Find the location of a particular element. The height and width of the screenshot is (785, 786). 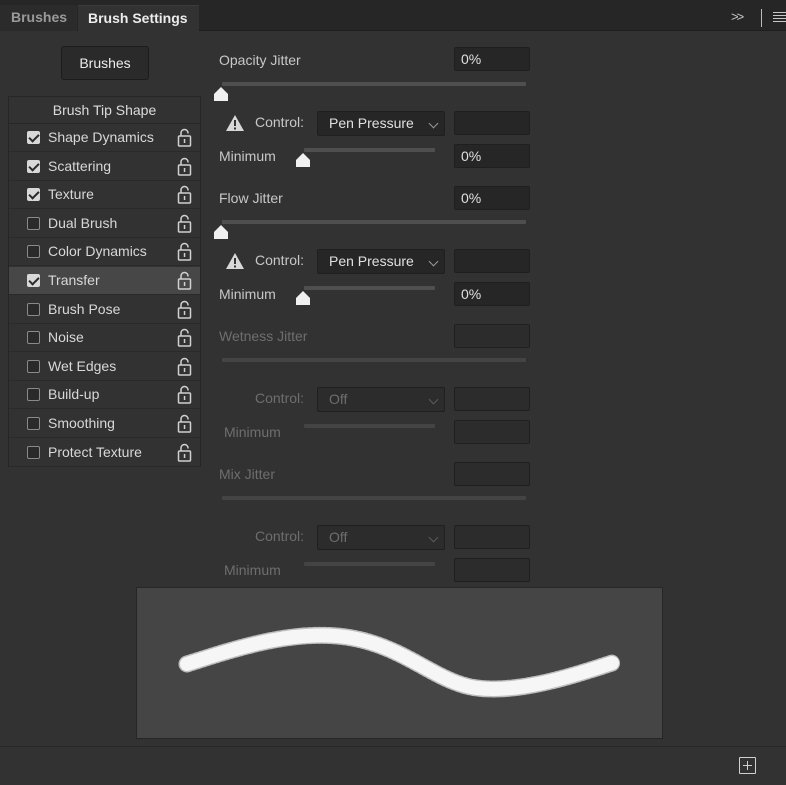

opacity-control-select: Pen Pressure is located at coordinates (381, 123).